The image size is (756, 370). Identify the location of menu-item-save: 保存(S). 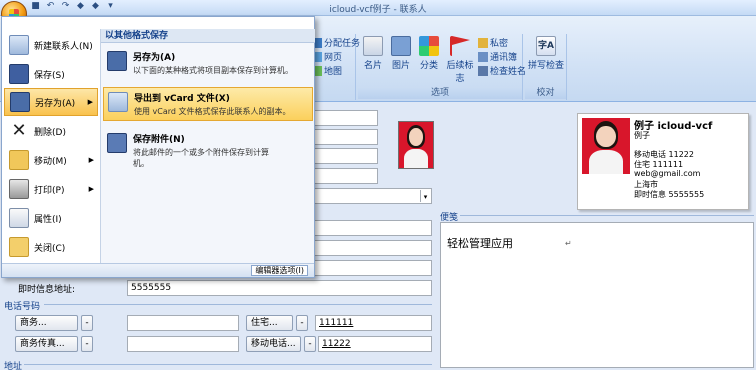
(51, 74).